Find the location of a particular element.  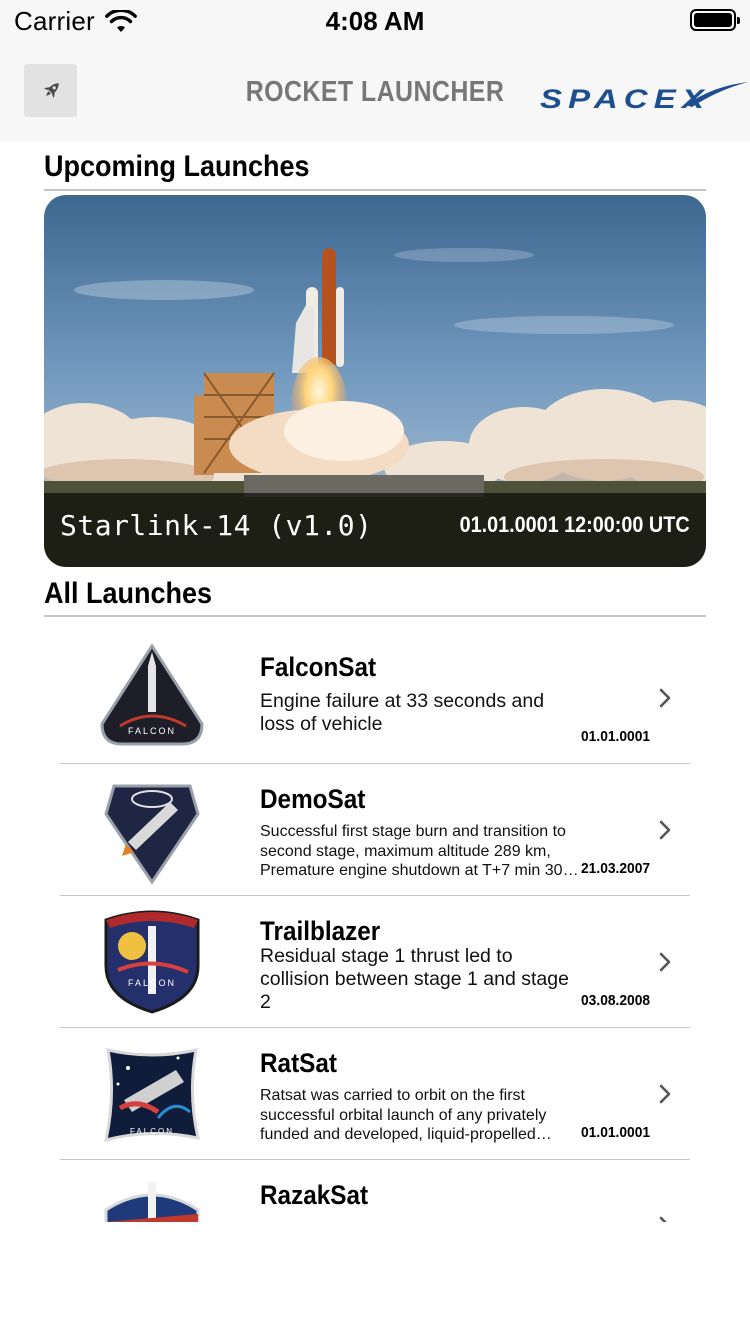

status-time: 4:08 AM is located at coordinates (375, 21).